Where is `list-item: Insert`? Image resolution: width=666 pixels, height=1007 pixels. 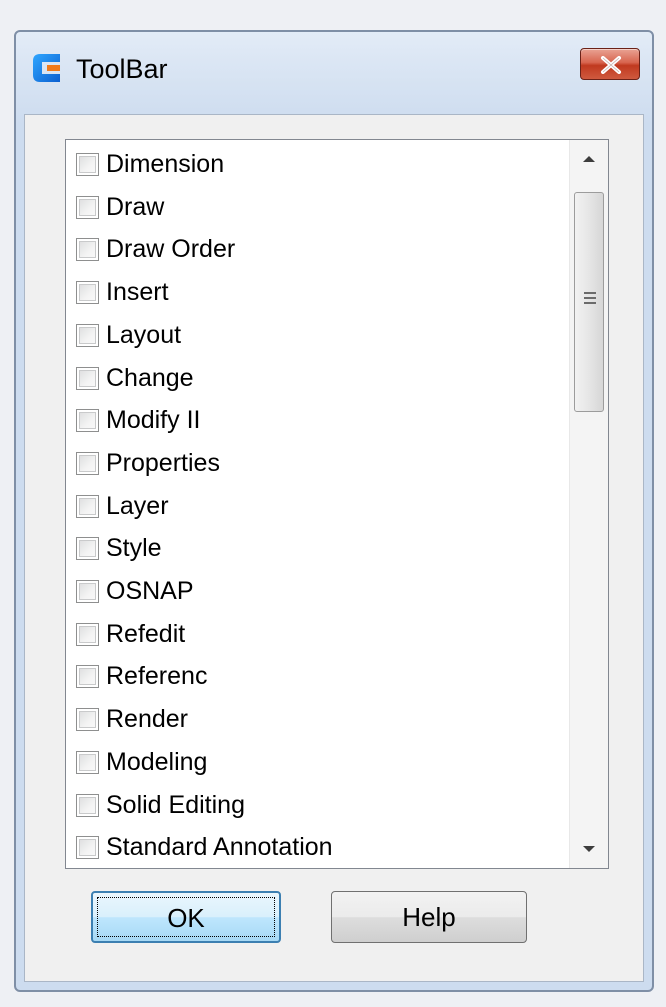
list-item: Insert is located at coordinates (316, 292).